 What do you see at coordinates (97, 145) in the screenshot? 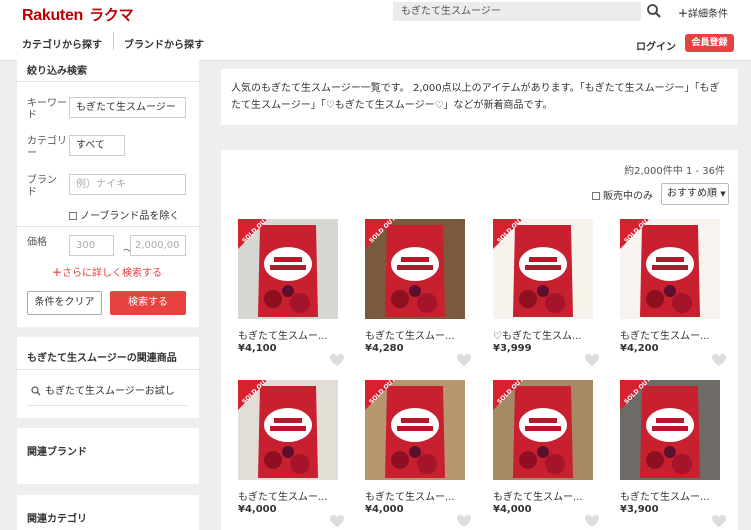
I see `category-select: すべて` at bounding box center [97, 145].